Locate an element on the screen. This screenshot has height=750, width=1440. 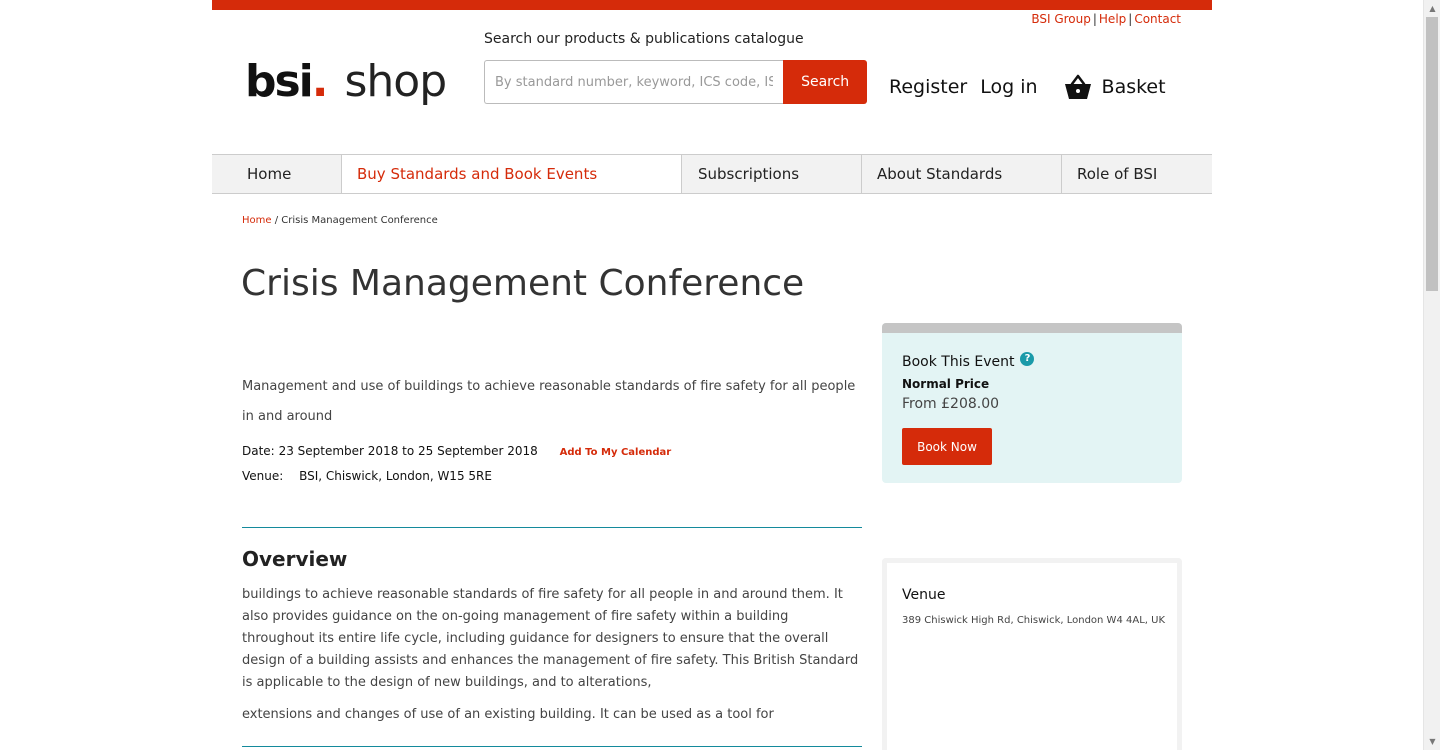
page-title: Crisis Management Conference is located at coordinates (523, 283).